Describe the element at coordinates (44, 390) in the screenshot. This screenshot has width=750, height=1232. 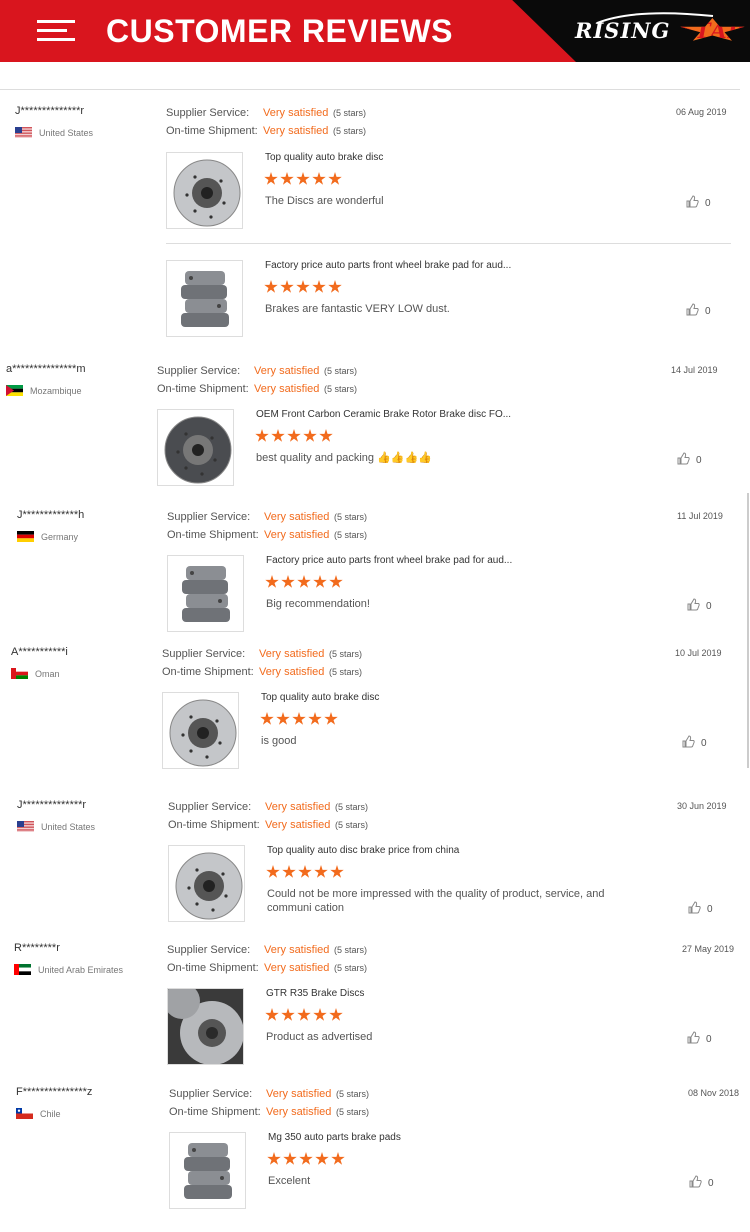
I see `reviewer-country: Mozambique` at that location.